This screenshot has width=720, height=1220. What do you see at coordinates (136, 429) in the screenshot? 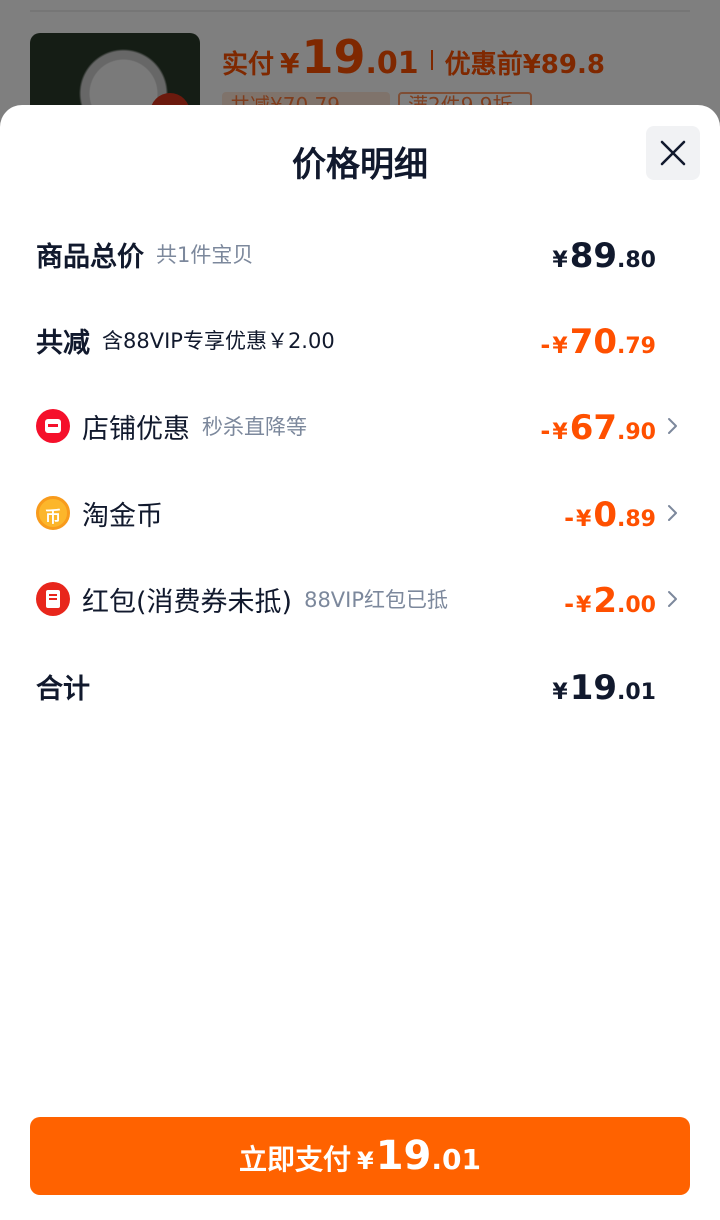
I see `shop-discount-label: 店铺优惠` at bounding box center [136, 429].